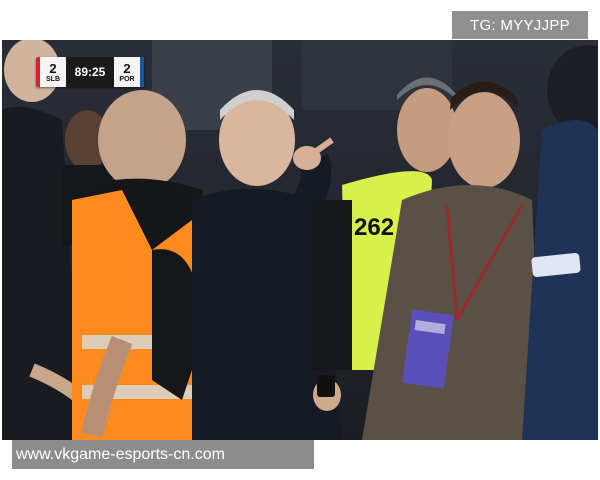 The width and height of the screenshot is (600, 480). Describe the element at coordinates (374, 227) in the screenshot. I see `steward-bib-number: 262` at that location.